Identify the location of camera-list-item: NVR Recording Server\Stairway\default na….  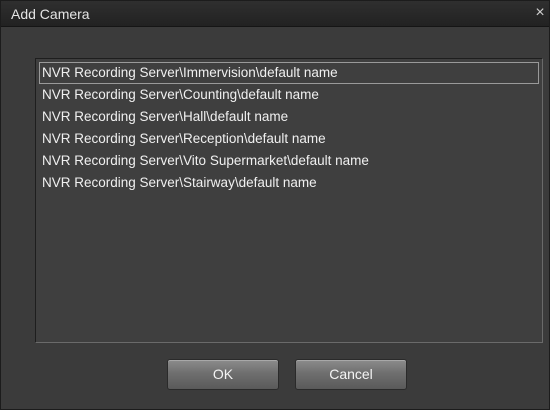
(289, 183).